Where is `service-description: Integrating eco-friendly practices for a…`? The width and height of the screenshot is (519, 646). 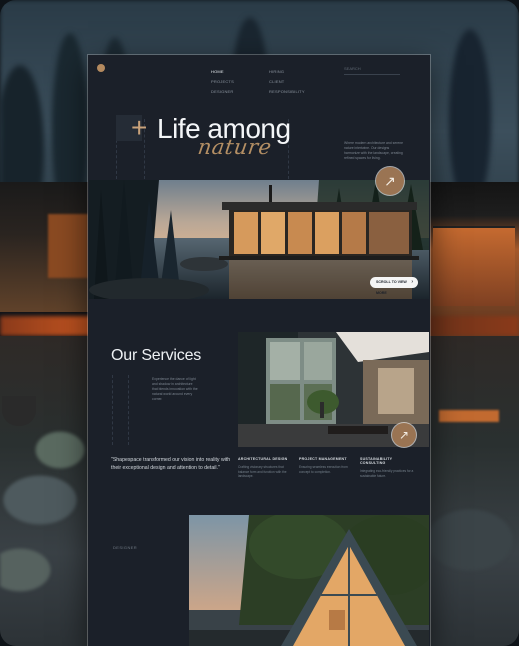 service-description: Integrating eco-friendly practices for a… is located at coordinates (387, 473).